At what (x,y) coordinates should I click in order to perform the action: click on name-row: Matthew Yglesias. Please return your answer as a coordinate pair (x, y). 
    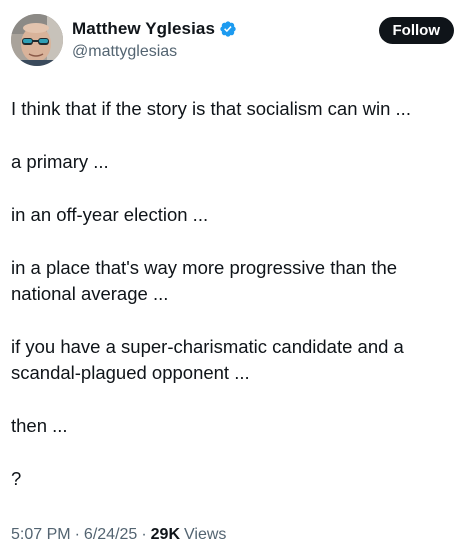
    Looking at the image, I should click on (154, 29).